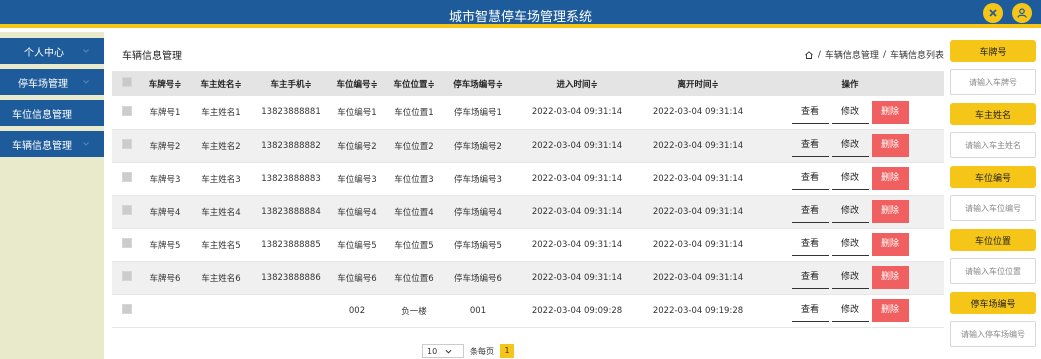 This screenshot has width=1041, height=359. What do you see at coordinates (221, 245) in the screenshot?
I see `owner-name-cell: 车主姓名5` at bounding box center [221, 245].